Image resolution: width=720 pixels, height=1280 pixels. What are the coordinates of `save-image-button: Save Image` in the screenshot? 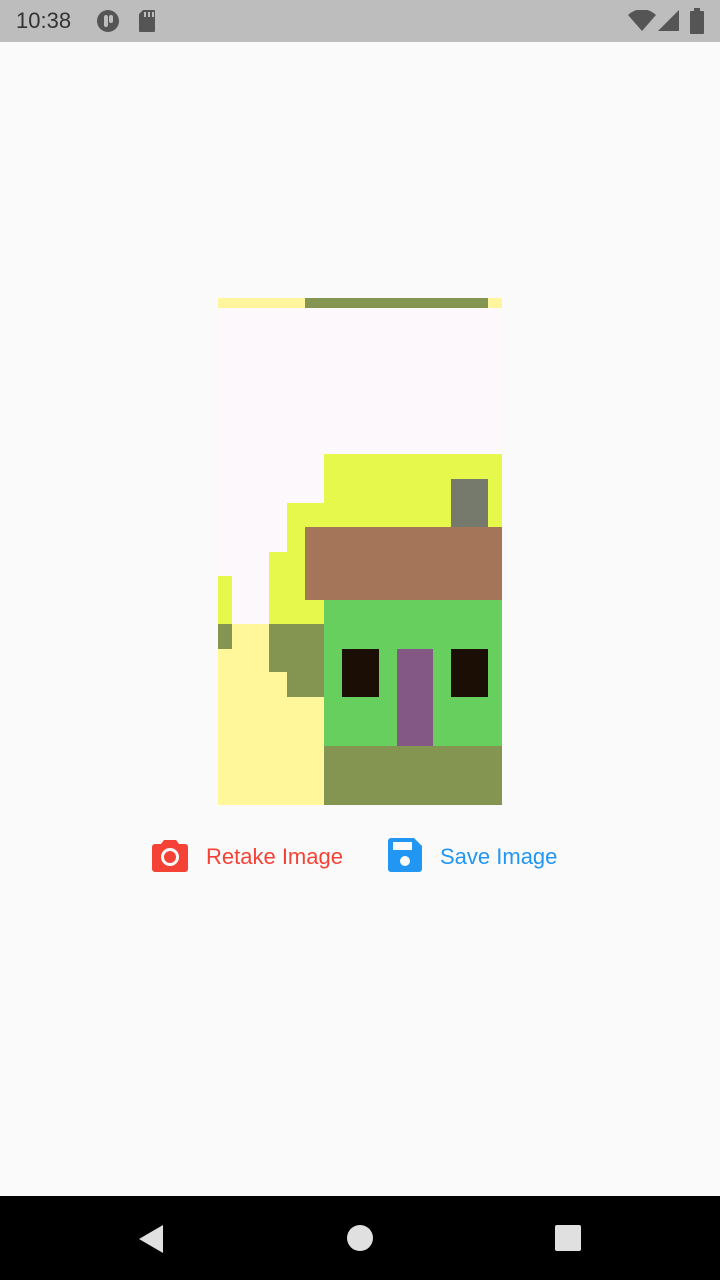 It's located at (472, 857).